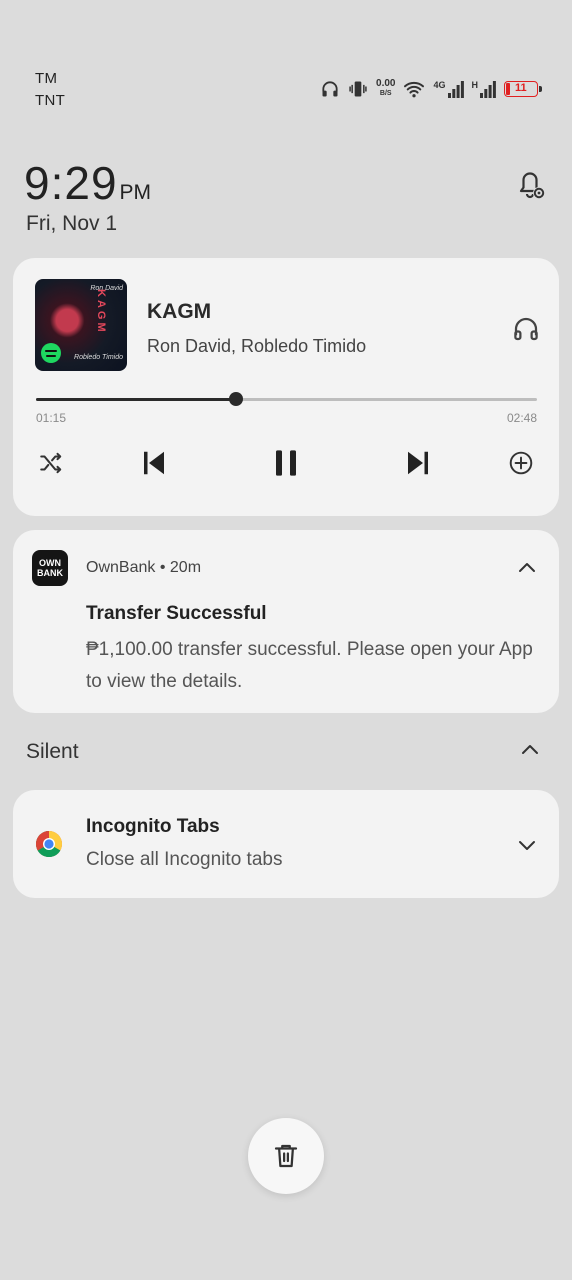 This screenshot has height=1280, width=572. What do you see at coordinates (184, 859) in the screenshot?
I see `notification-body: Close all Incognito tabs` at bounding box center [184, 859].